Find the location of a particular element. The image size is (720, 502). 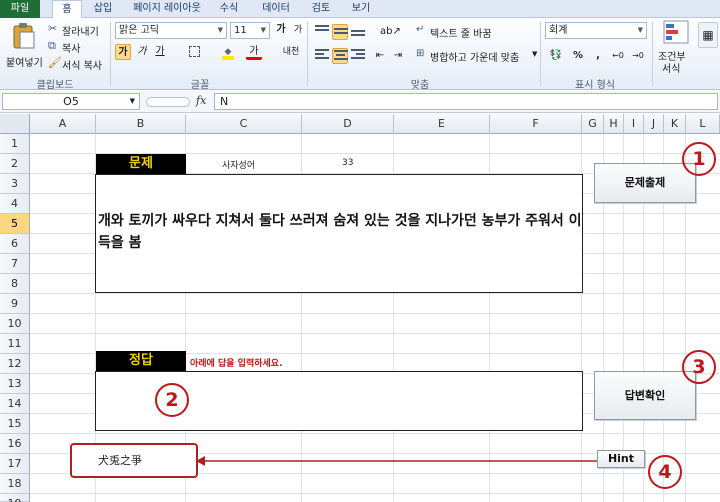

formula-input: N is located at coordinates (466, 101).